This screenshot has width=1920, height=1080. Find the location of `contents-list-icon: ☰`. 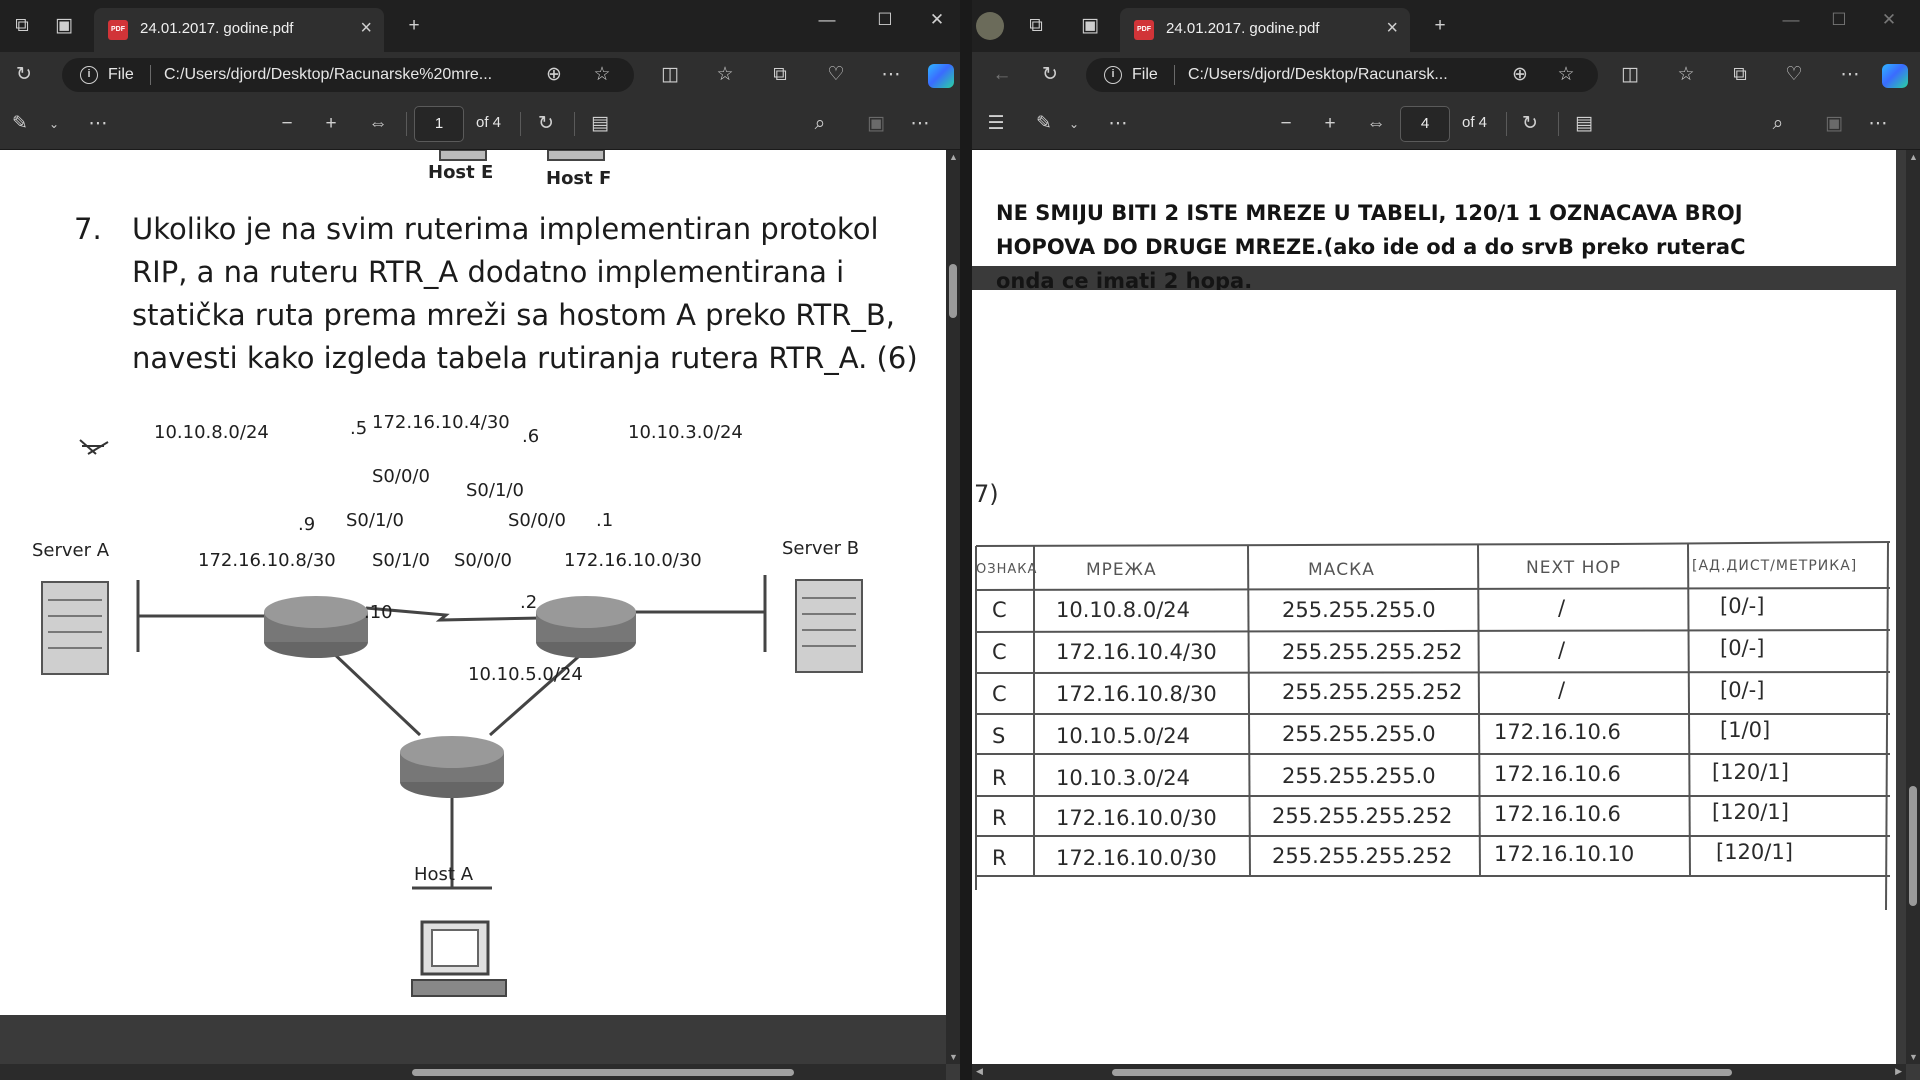

contents-list-icon: ☰ is located at coordinates (996, 124).